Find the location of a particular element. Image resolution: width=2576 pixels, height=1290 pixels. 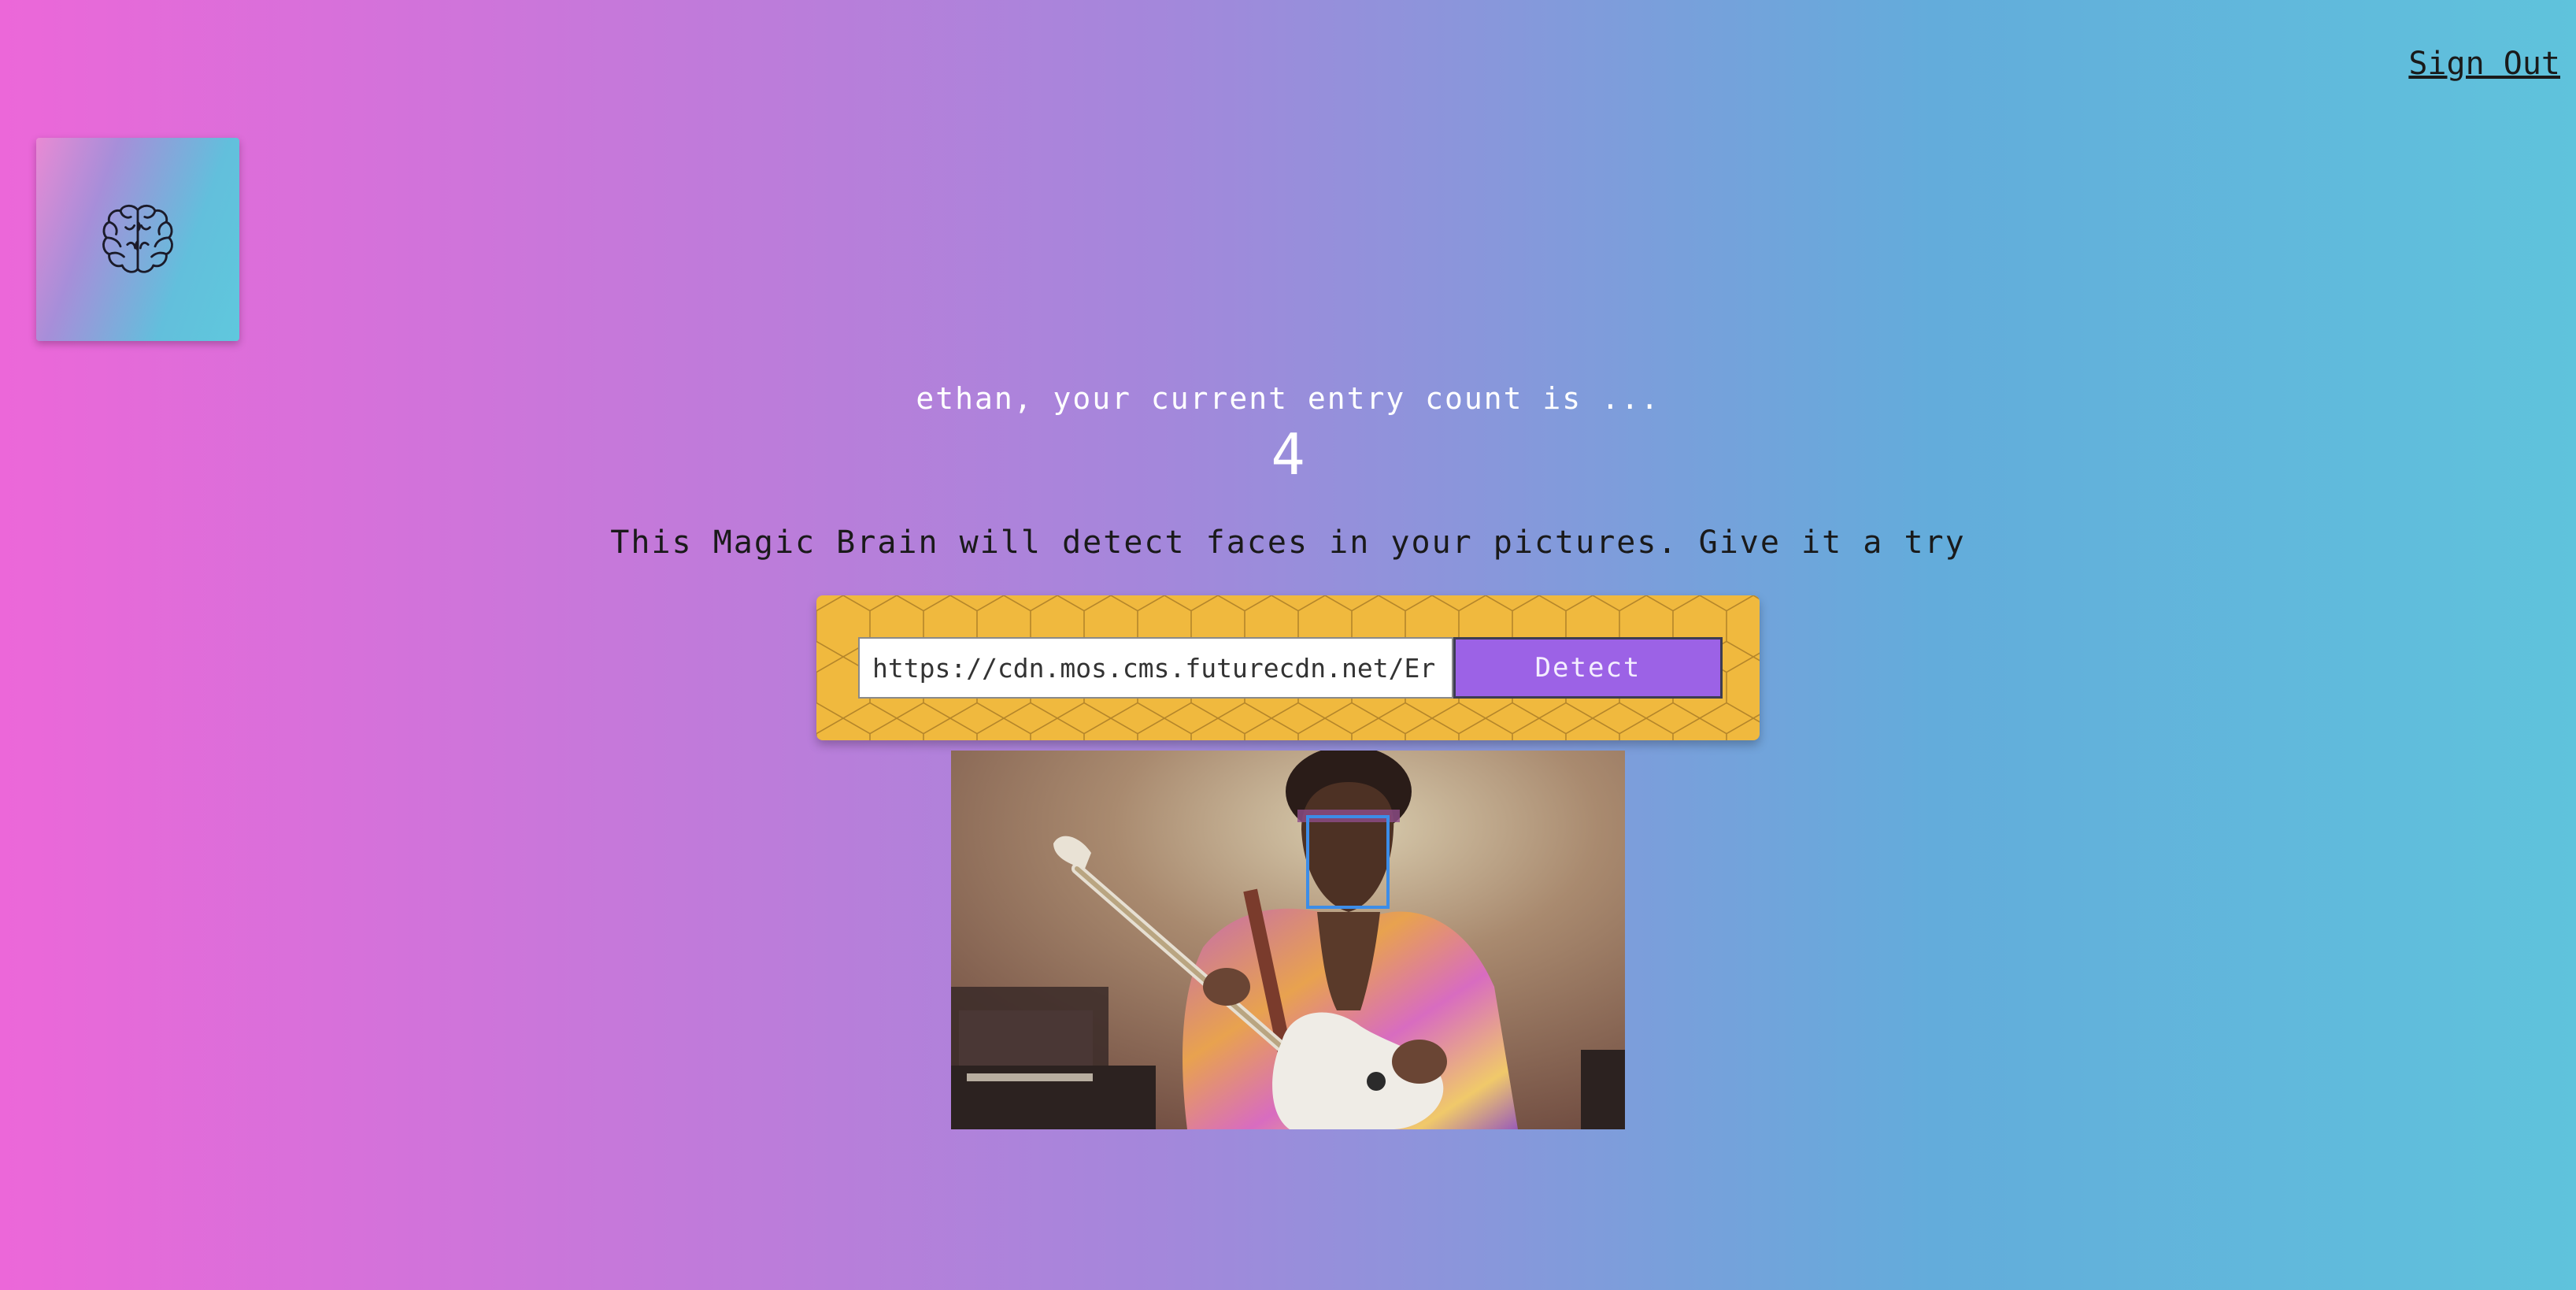

form-row: Detect is located at coordinates (1290, 668).